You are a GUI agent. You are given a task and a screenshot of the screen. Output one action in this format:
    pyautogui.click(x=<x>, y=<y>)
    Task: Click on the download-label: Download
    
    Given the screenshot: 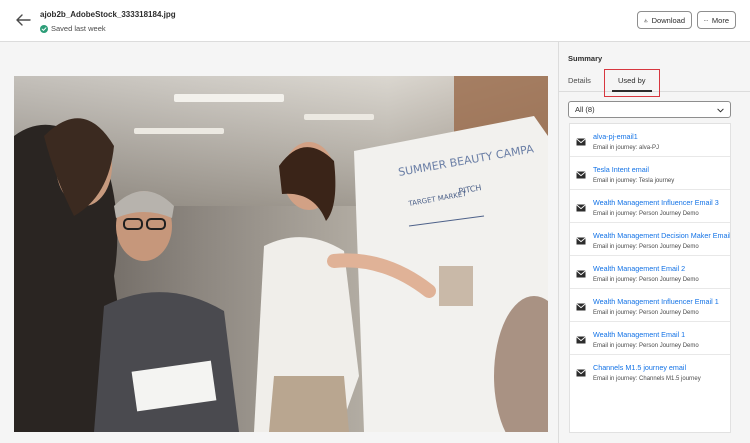 What is the action you would take?
    pyautogui.click(x=668, y=20)
    